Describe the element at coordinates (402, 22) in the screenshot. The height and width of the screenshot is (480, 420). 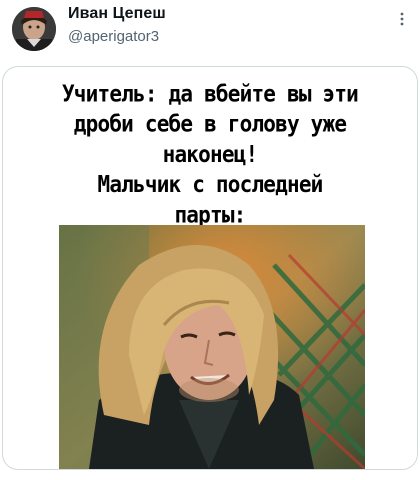
I see `more-options-icon` at that location.